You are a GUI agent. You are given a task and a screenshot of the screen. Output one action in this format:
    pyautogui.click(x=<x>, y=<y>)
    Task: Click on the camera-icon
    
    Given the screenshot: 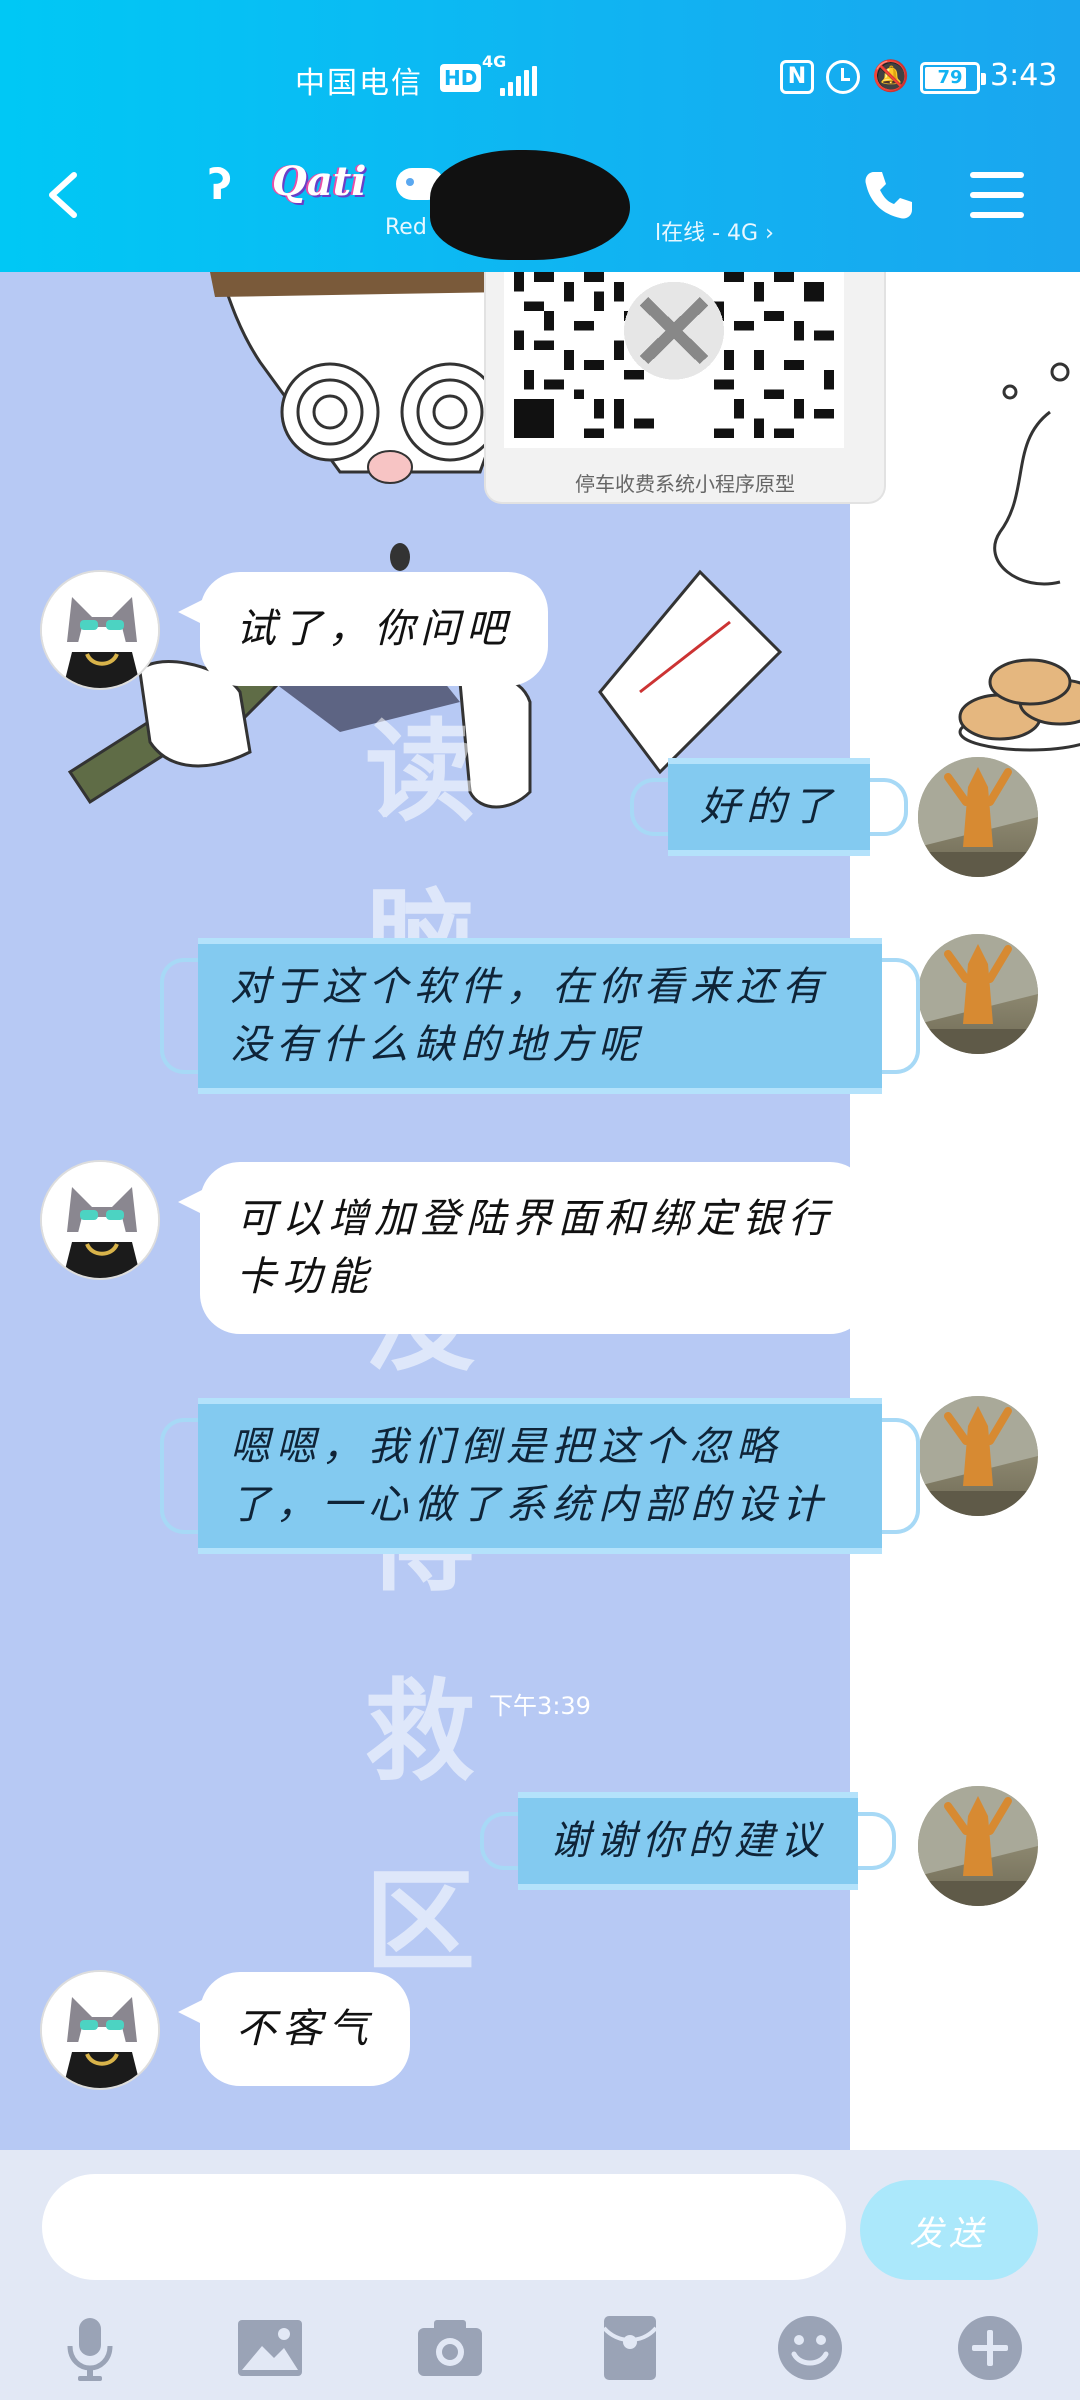 What is the action you would take?
    pyautogui.click(x=450, y=2348)
    